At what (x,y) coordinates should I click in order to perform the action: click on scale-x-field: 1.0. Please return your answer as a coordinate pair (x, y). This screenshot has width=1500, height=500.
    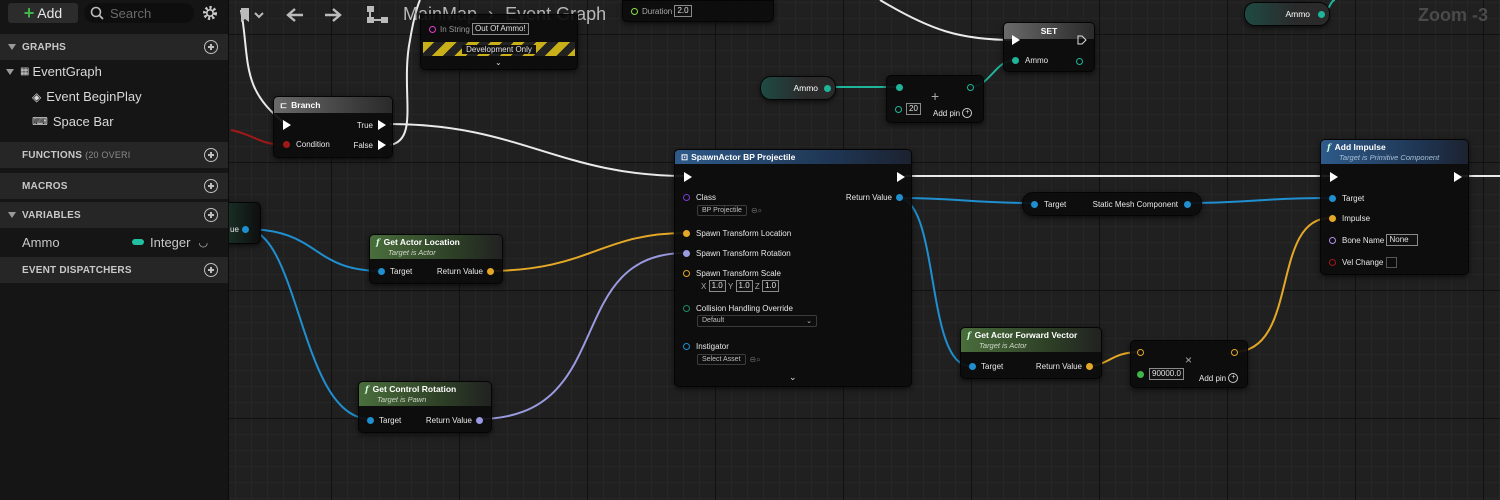
    Looking at the image, I should click on (717, 286).